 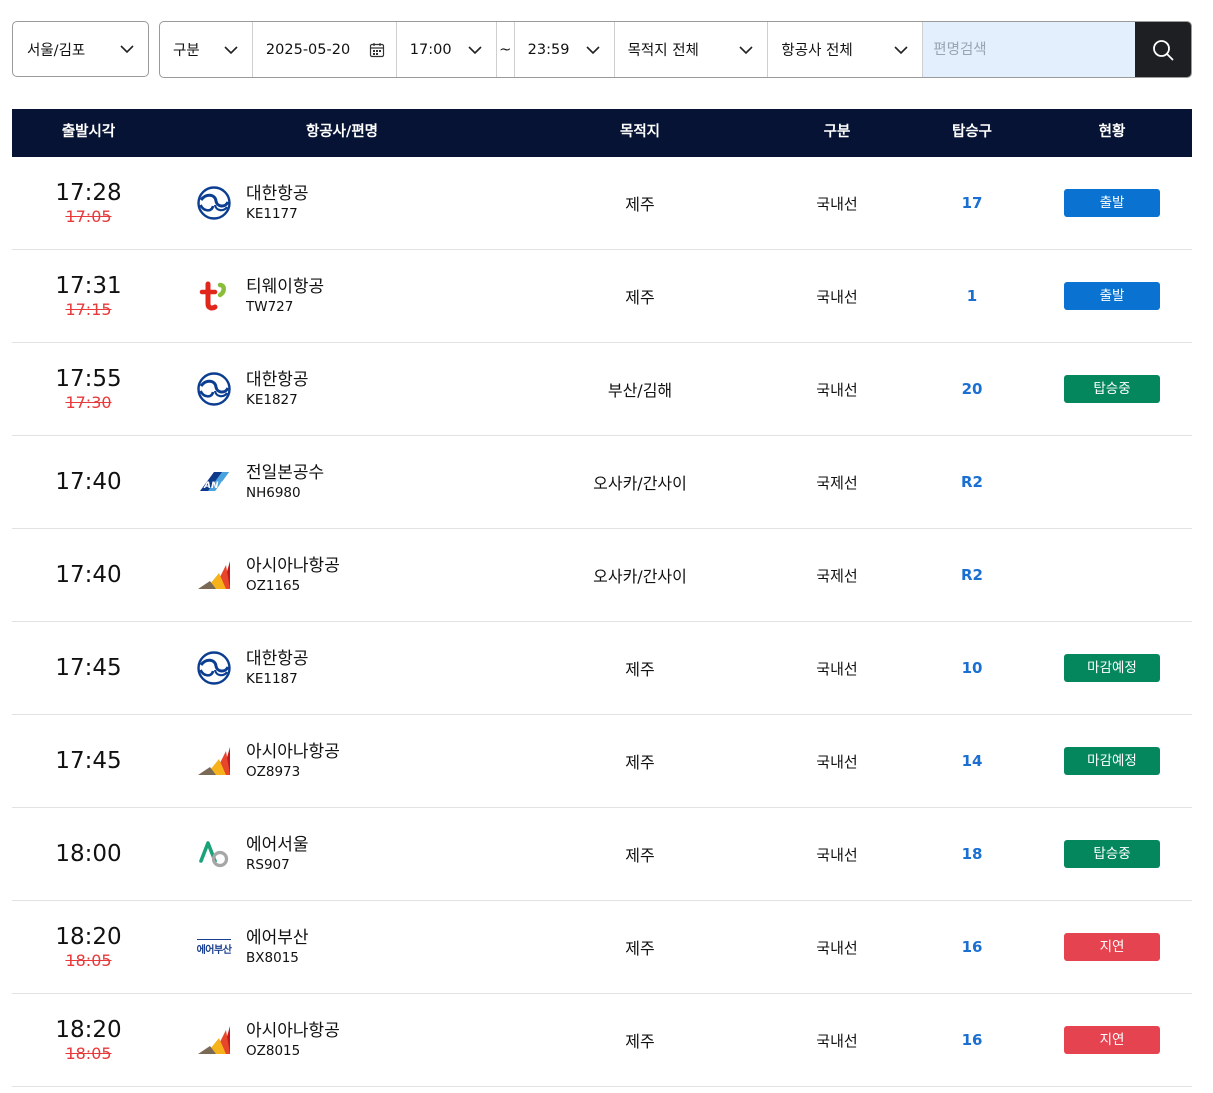 I want to click on type-cell: 국제선, so click(x=837, y=575).